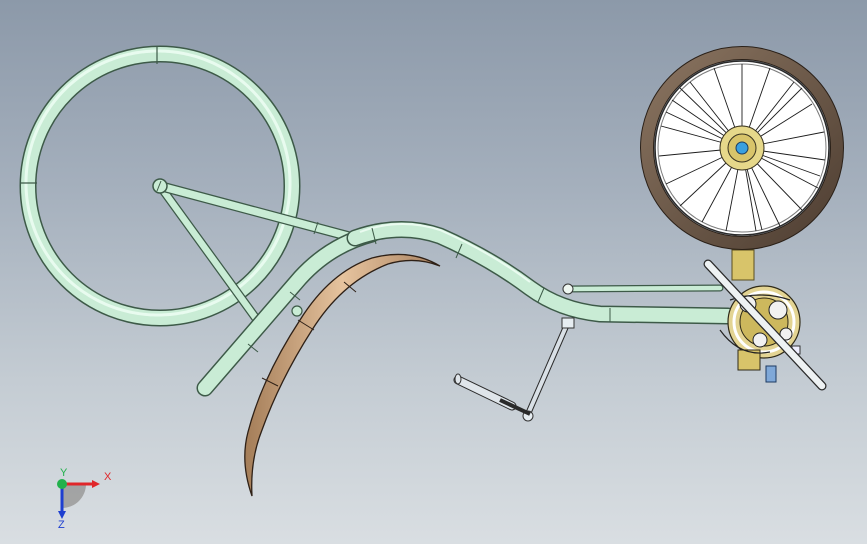 The image size is (867, 544). I want to click on y-axis-label: Y, so click(64, 473).